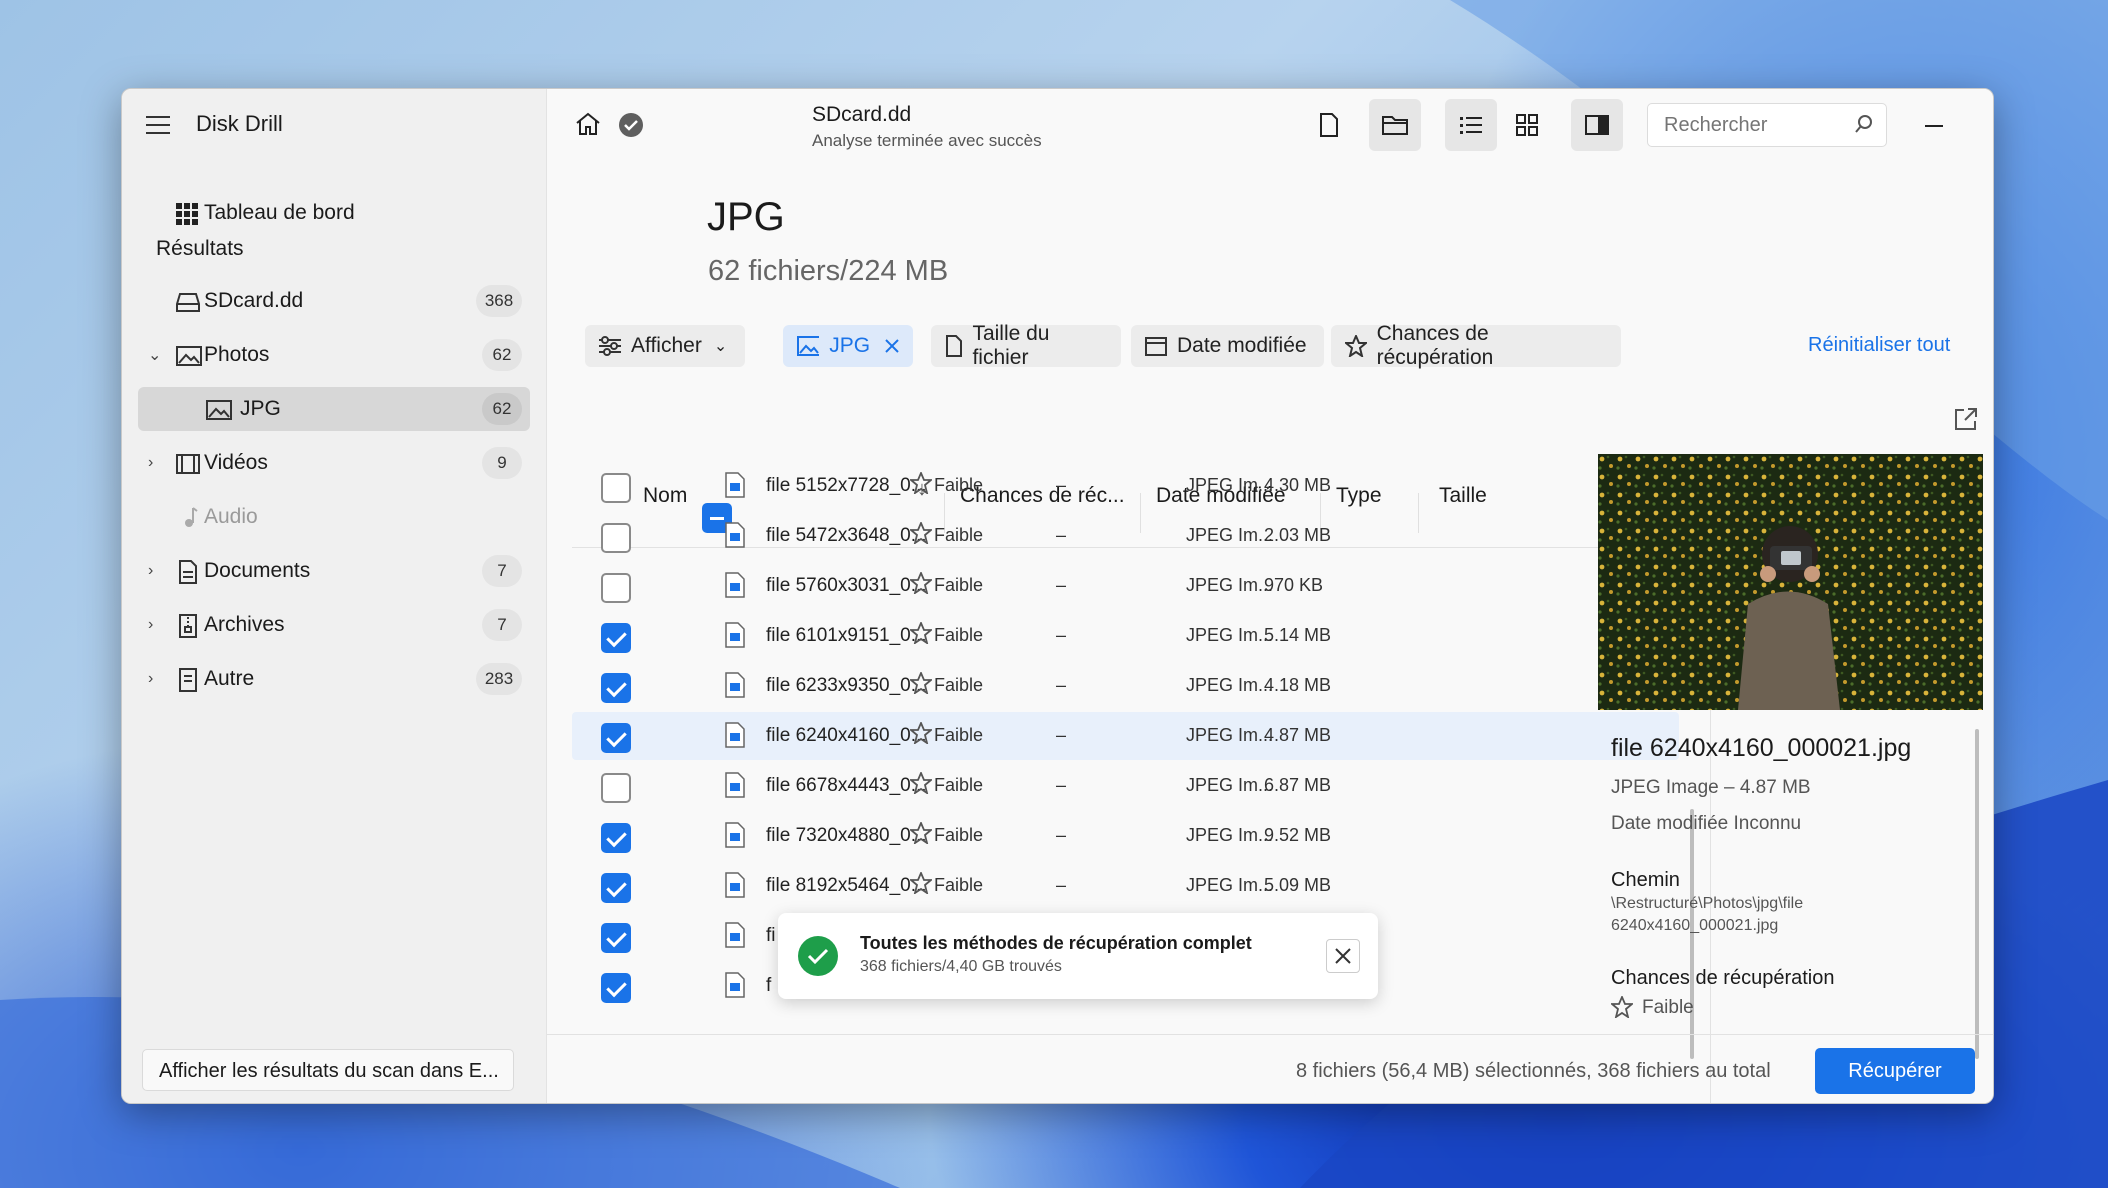 This screenshot has height=1188, width=2108. What do you see at coordinates (334, 517) in the screenshot?
I see `sidebar-item-audio: Audio` at bounding box center [334, 517].